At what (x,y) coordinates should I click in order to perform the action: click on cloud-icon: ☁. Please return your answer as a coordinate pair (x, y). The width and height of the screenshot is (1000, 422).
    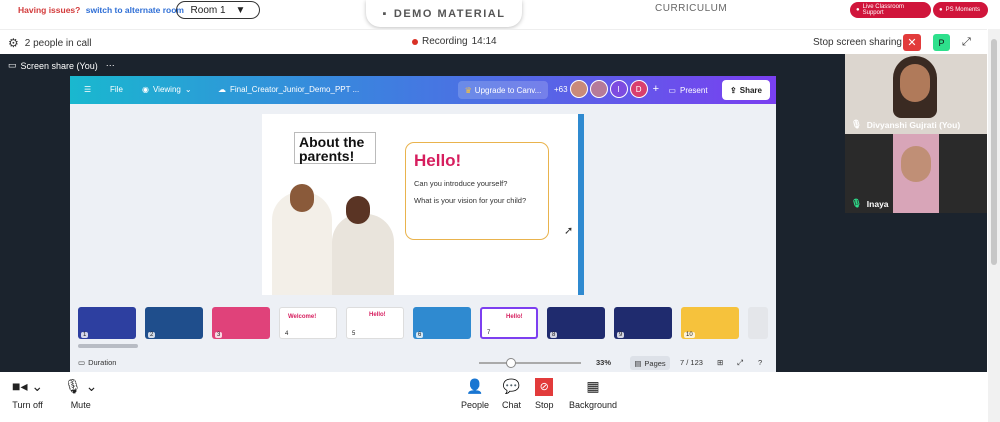
    Looking at the image, I should click on (222, 89).